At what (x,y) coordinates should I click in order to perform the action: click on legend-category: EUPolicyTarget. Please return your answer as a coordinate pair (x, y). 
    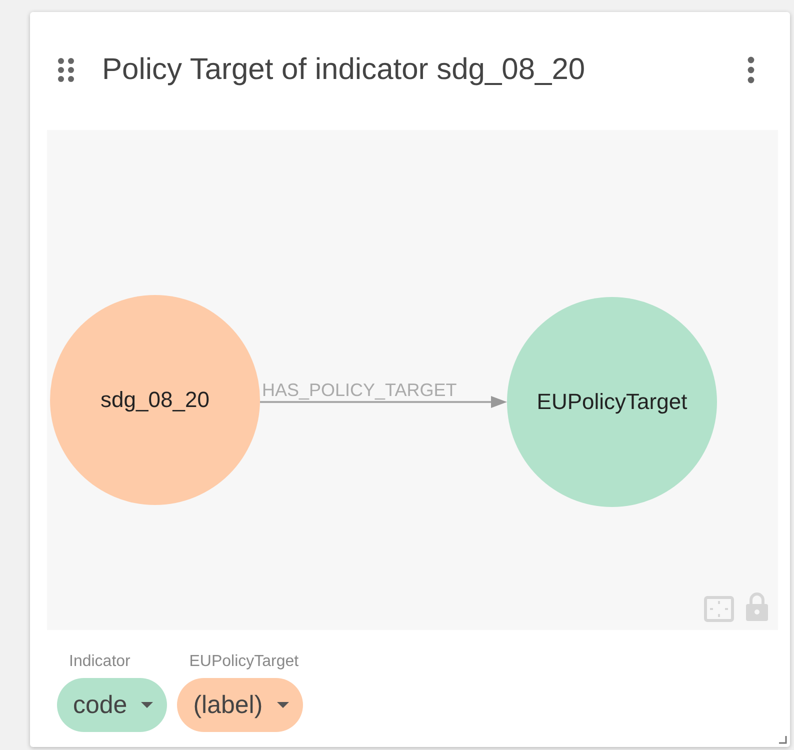
    Looking at the image, I should click on (244, 662).